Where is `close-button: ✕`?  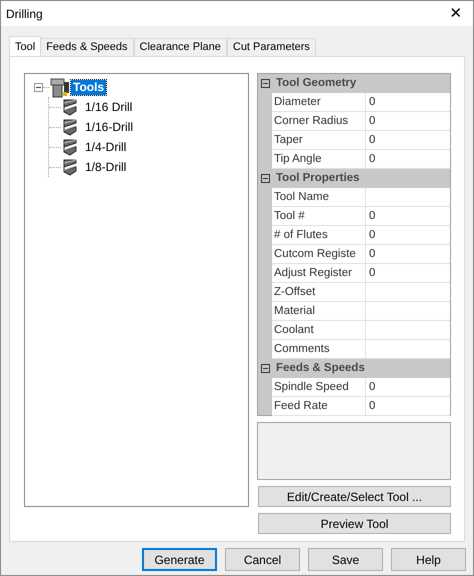
close-button: ✕ is located at coordinates (456, 13).